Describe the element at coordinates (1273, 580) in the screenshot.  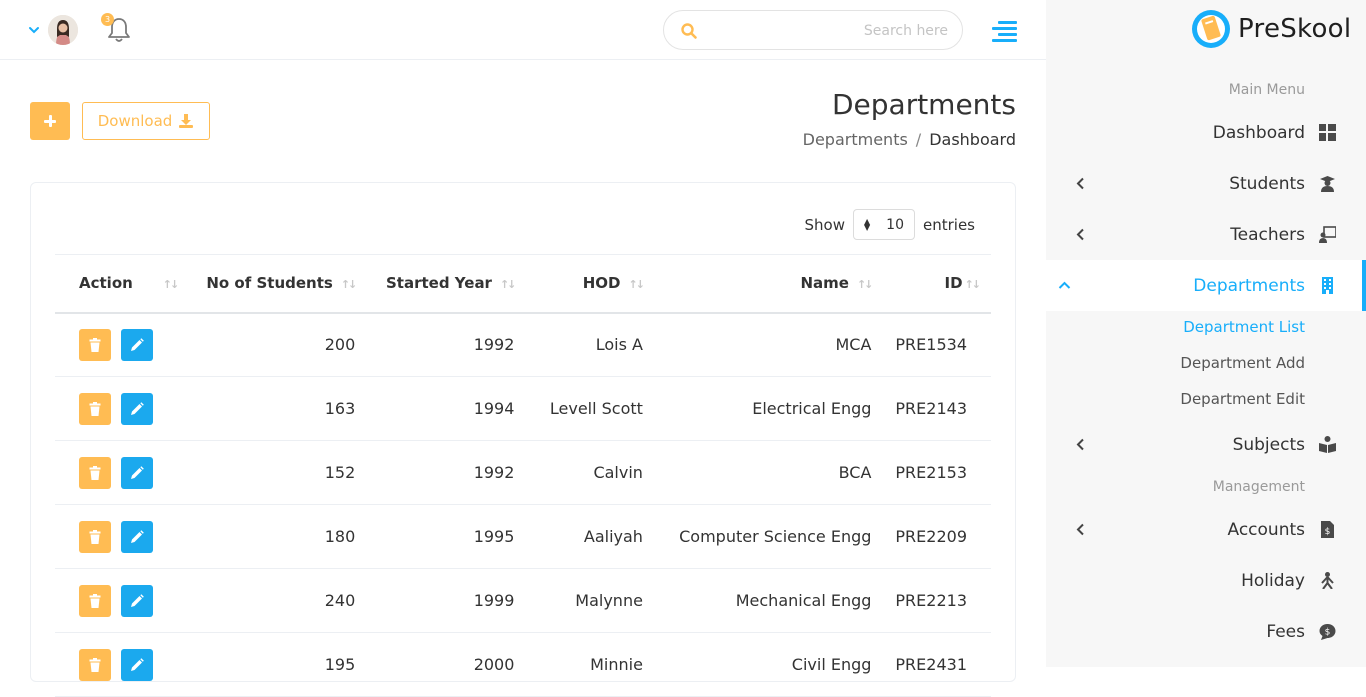
I see `sidebar-item-label: Holiday` at that location.